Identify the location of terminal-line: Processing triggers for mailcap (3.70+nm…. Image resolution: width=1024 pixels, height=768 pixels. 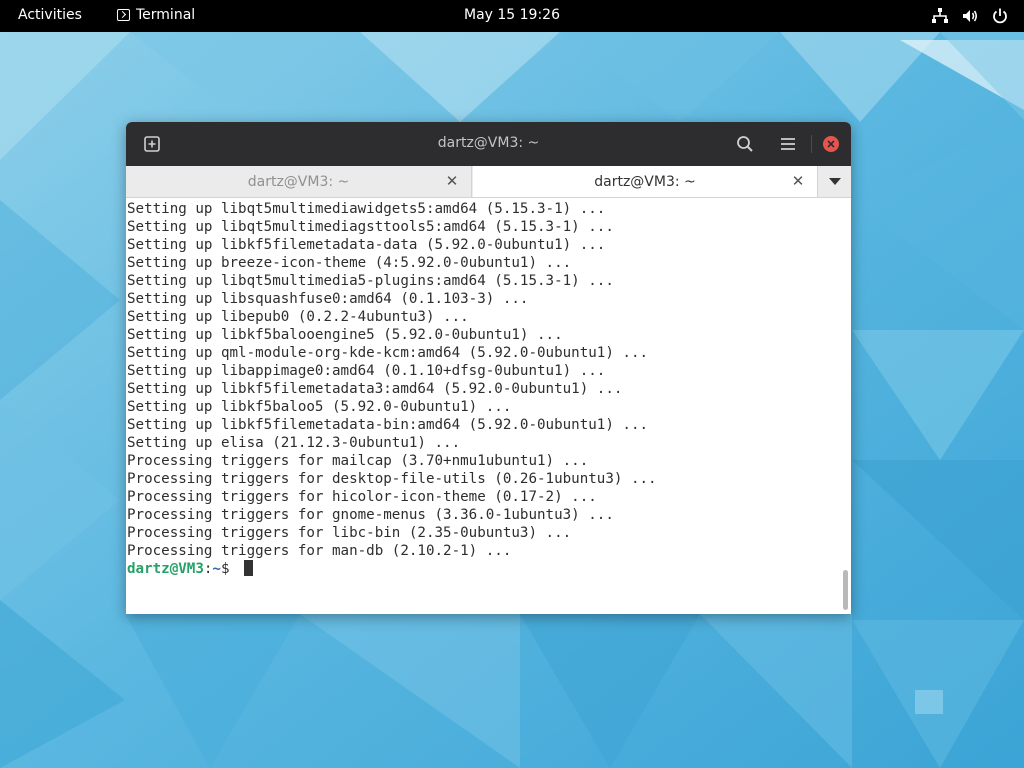
(358, 461).